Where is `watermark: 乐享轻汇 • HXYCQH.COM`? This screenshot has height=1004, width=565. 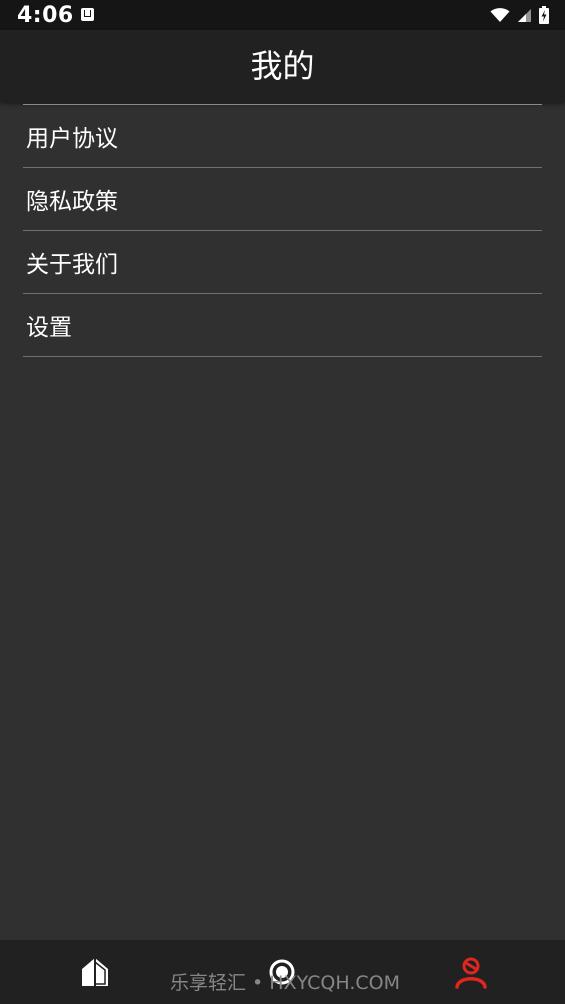 watermark: 乐享轻汇 • HXYCQH.COM is located at coordinates (285, 983).